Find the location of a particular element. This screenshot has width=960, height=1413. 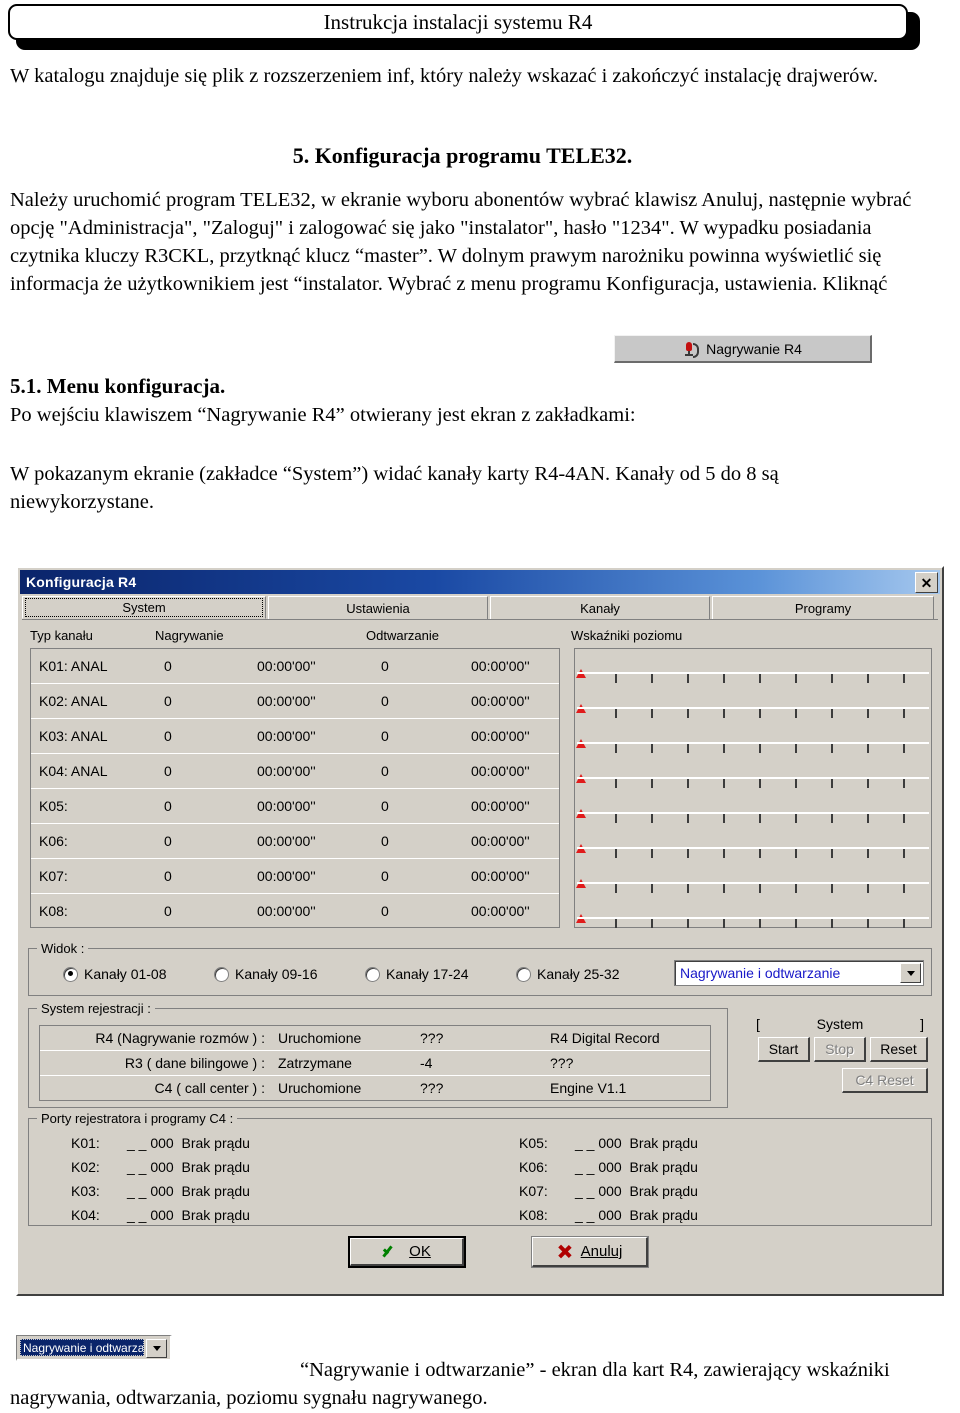

port-key: K06: is located at coordinates (533, 1167).